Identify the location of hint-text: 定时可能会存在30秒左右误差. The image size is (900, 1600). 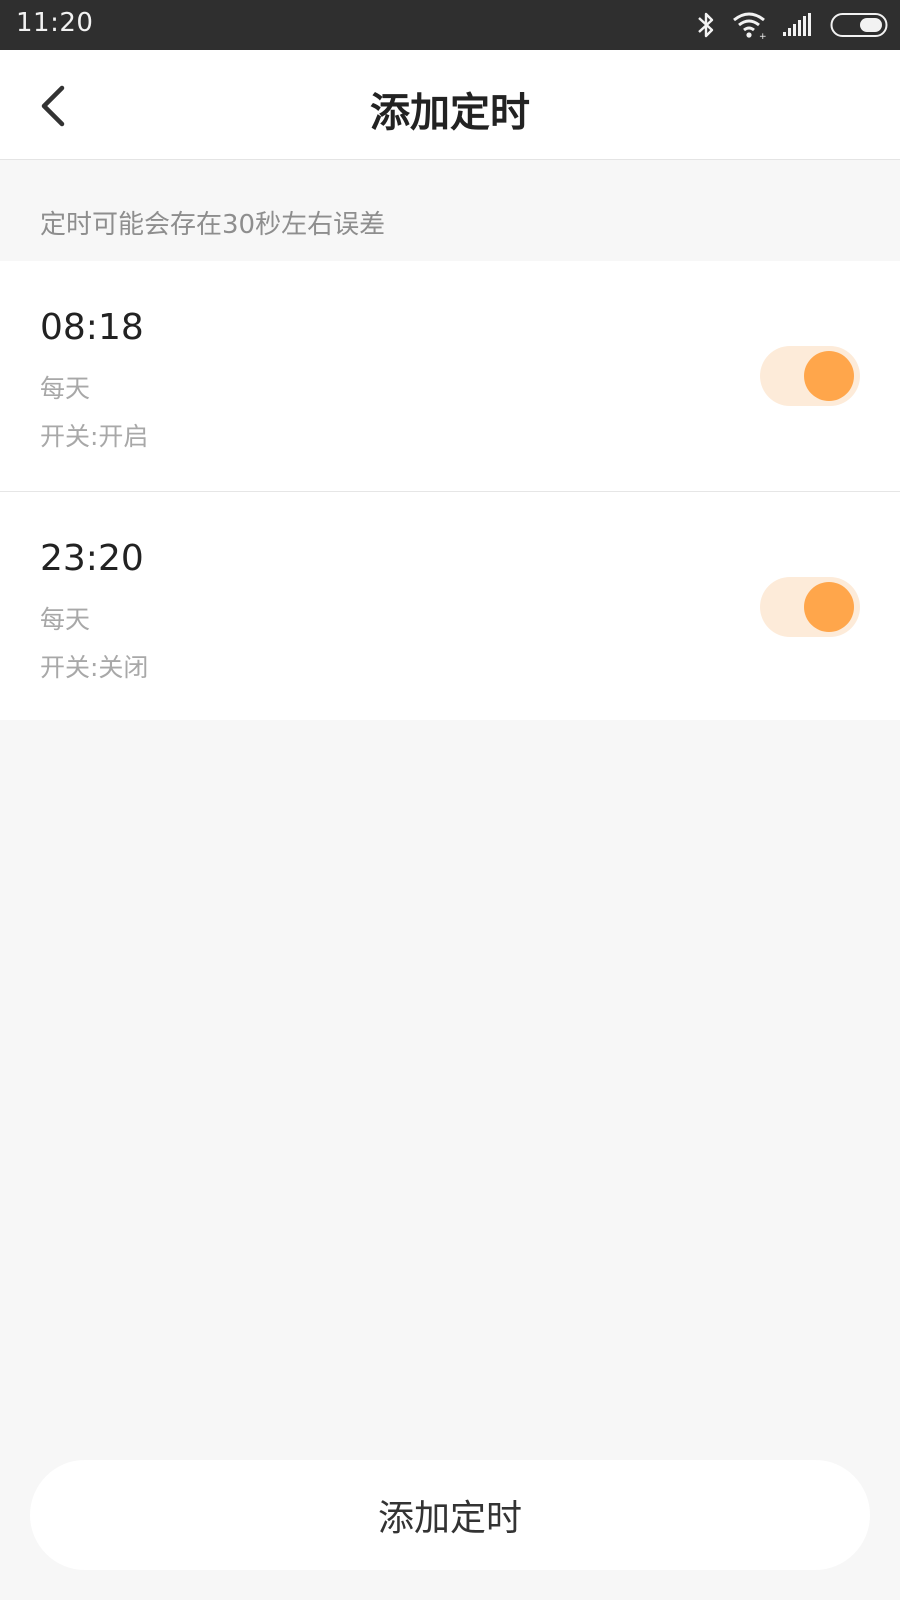
(213, 225).